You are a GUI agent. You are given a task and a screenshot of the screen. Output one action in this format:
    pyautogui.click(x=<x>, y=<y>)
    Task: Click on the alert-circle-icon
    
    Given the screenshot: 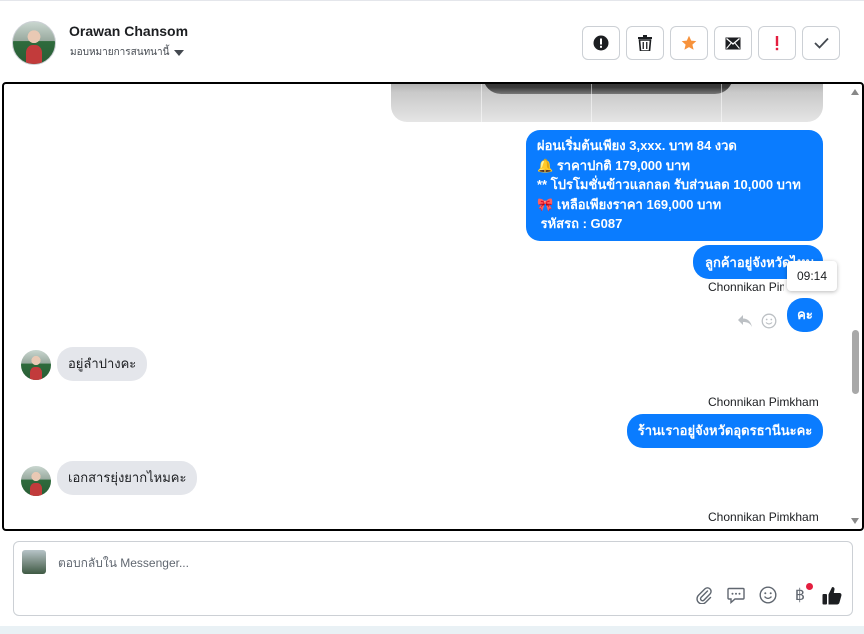 What is the action you would take?
    pyautogui.click(x=601, y=43)
    